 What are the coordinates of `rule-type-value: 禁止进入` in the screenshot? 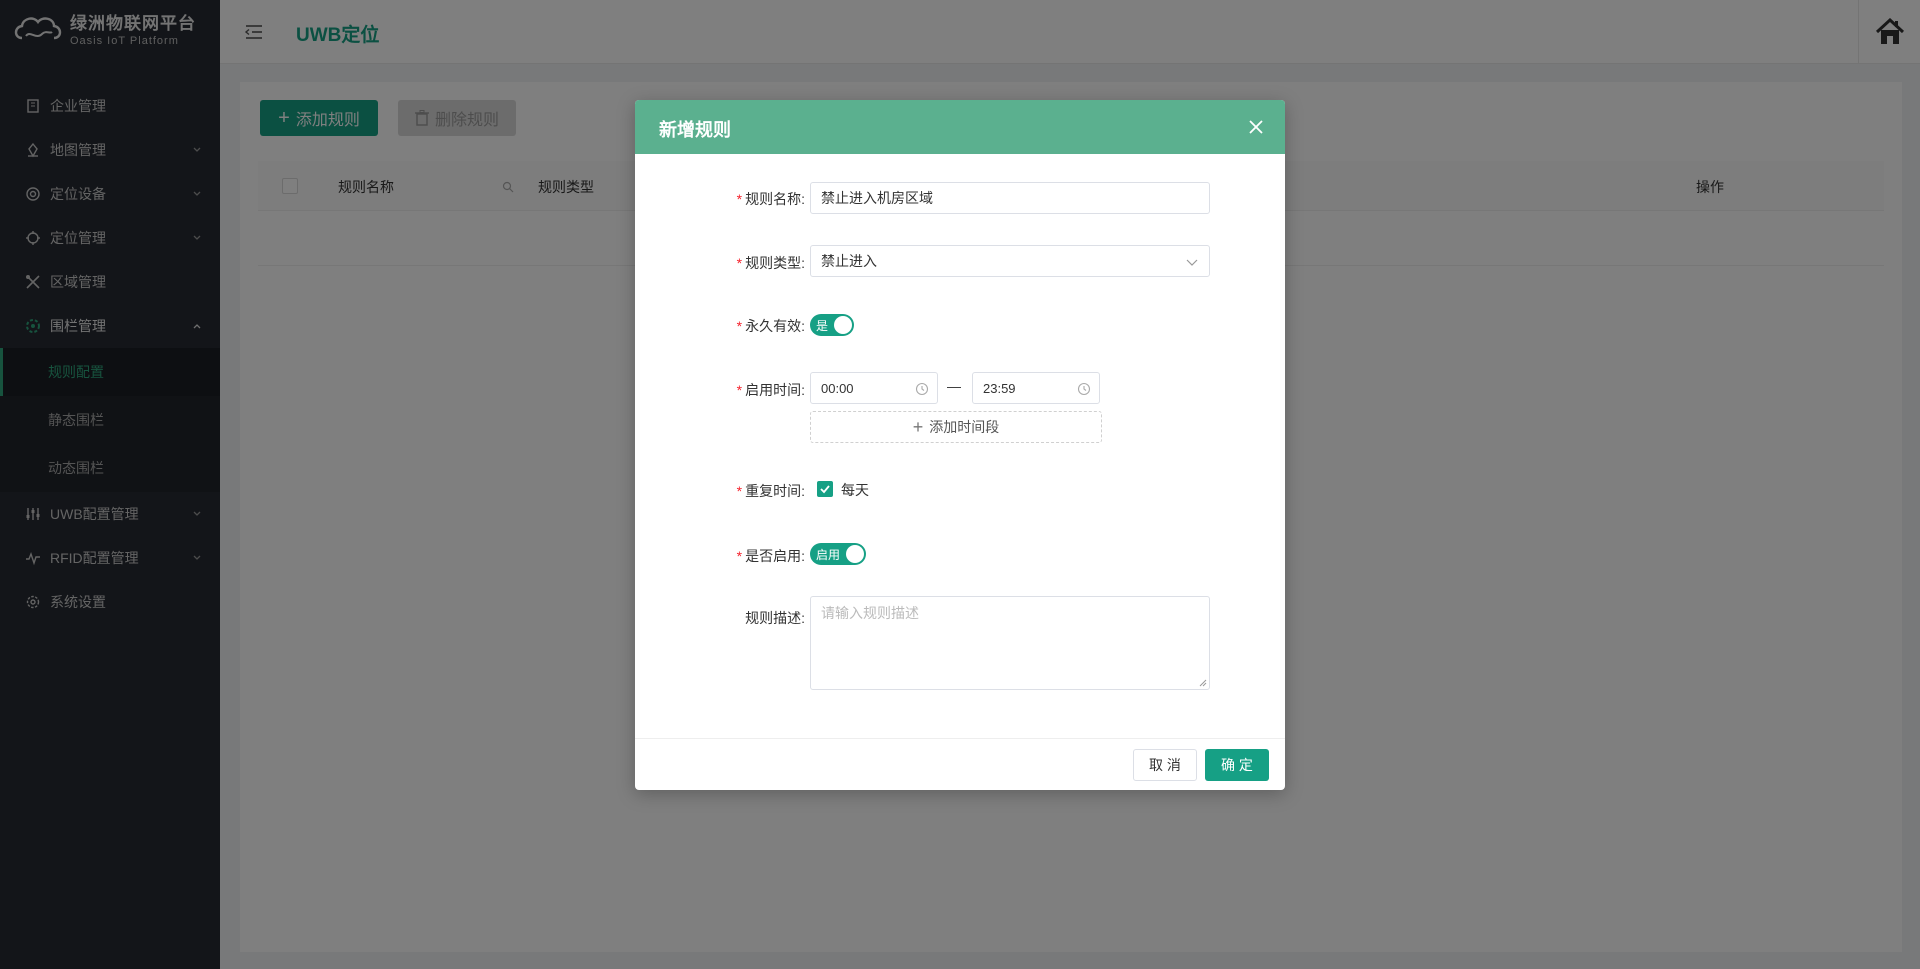 It's located at (849, 261).